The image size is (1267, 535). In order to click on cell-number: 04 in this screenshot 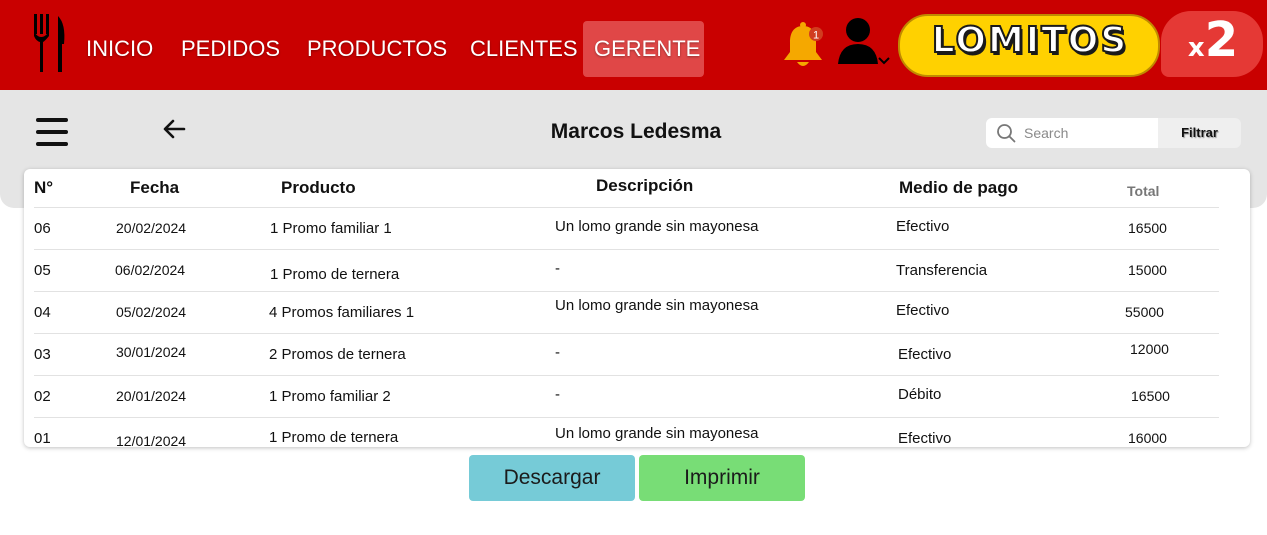, I will do `click(42, 312)`.